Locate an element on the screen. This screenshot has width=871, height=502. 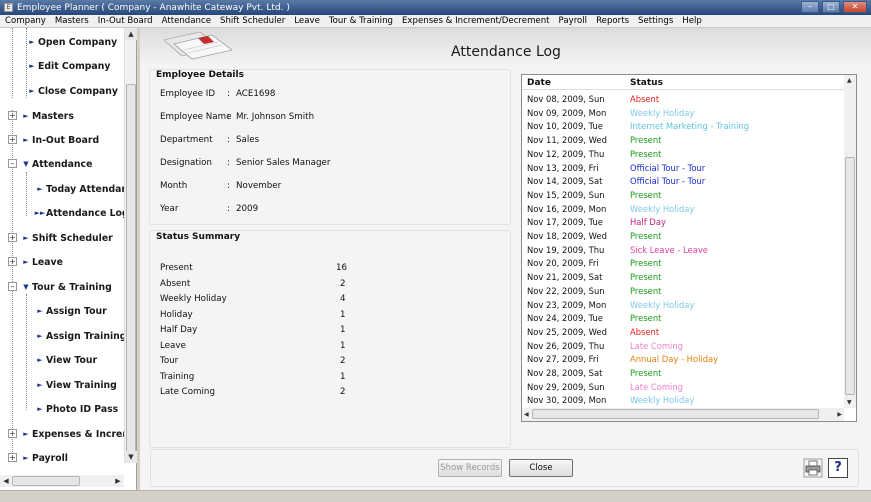
table-row: Nov 19, 2009, Thu Sick Leave - Leave is located at coordinates (683, 250).